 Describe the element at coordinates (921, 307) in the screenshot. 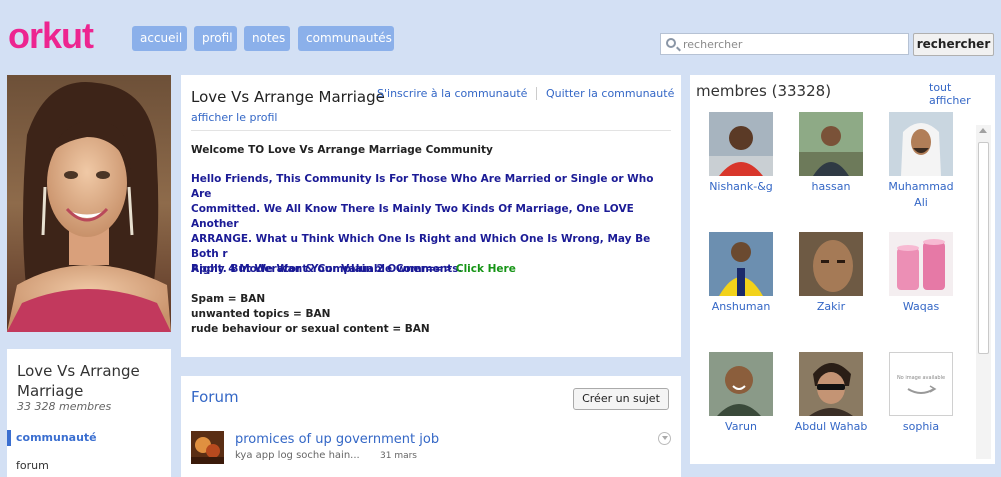

I see `member-name: Waqas` at that location.